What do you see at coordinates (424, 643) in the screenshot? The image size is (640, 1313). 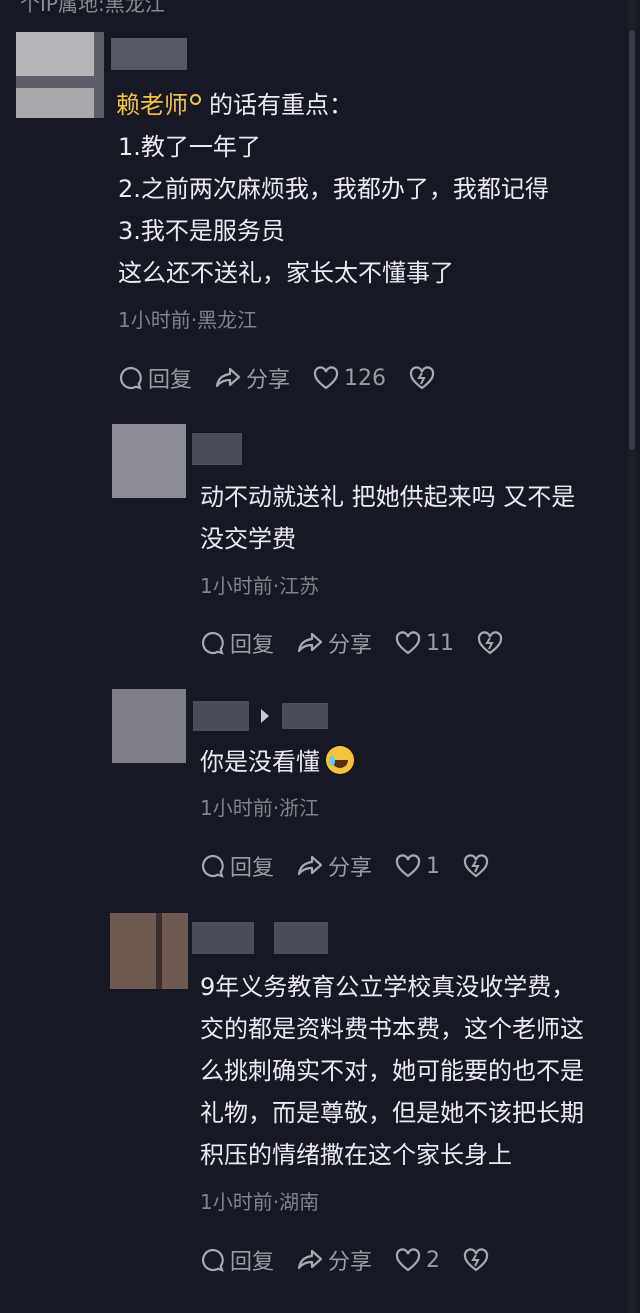 I see `like-button: 11` at bounding box center [424, 643].